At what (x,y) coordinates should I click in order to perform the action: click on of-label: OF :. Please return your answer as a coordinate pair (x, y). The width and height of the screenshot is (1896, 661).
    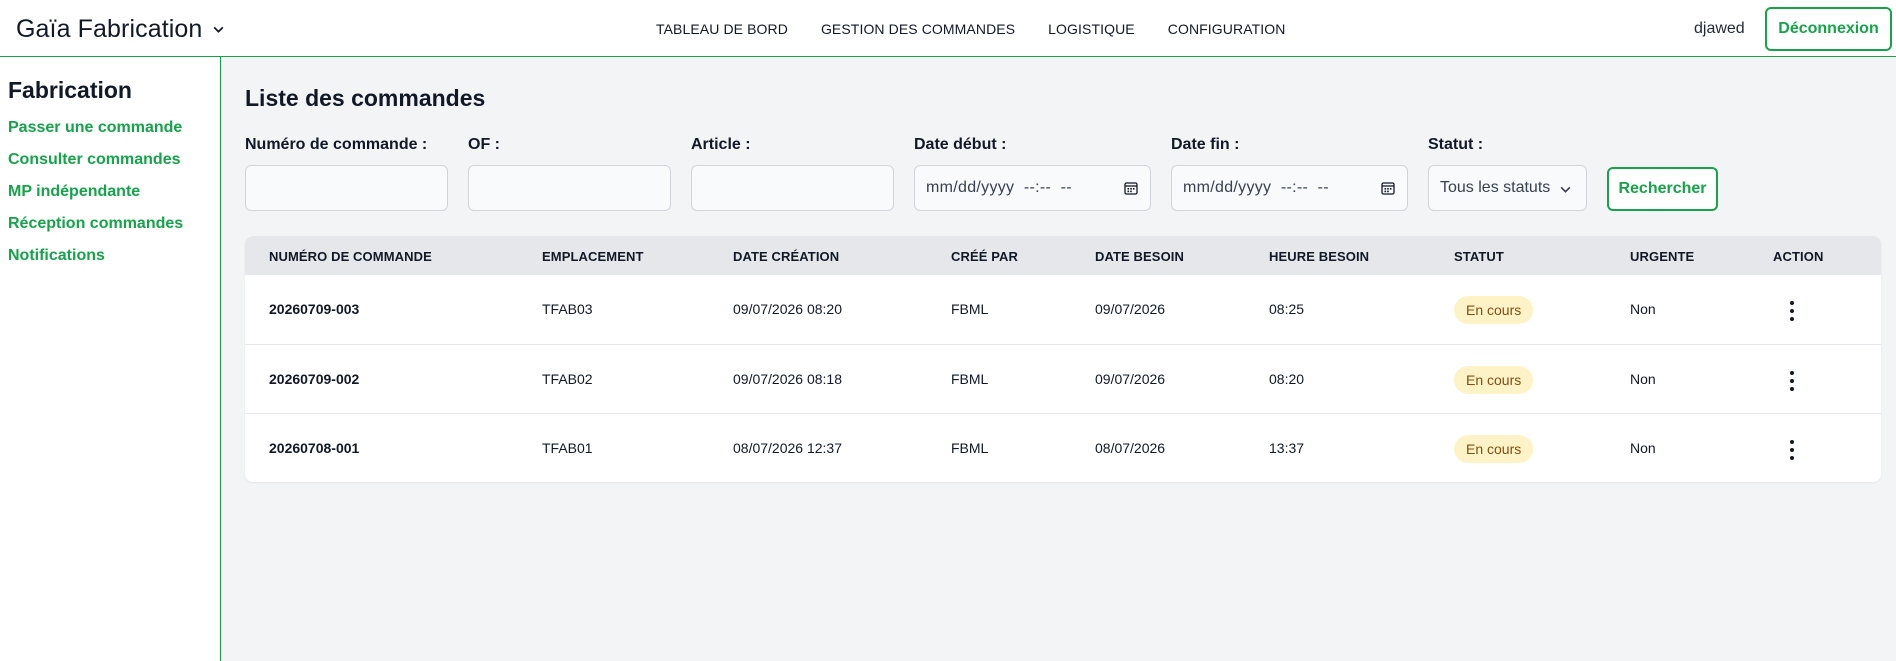
    Looking at the image, I should click on (484, 144).